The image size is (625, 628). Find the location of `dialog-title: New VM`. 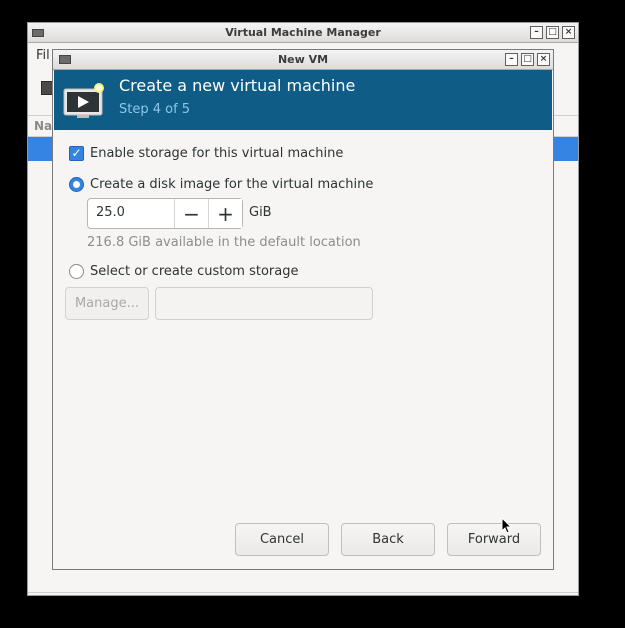

dialog-title: New VM is located at coordinates (303, 59).